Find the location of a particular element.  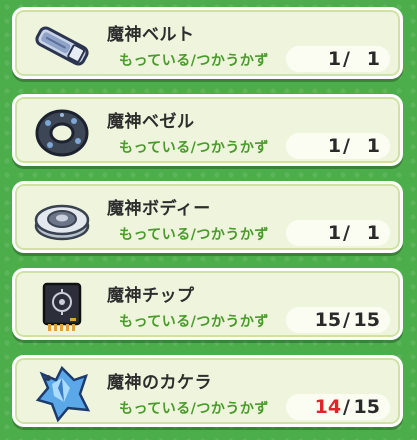

owned-count-short: 14 is located at coordinates (328, 407).